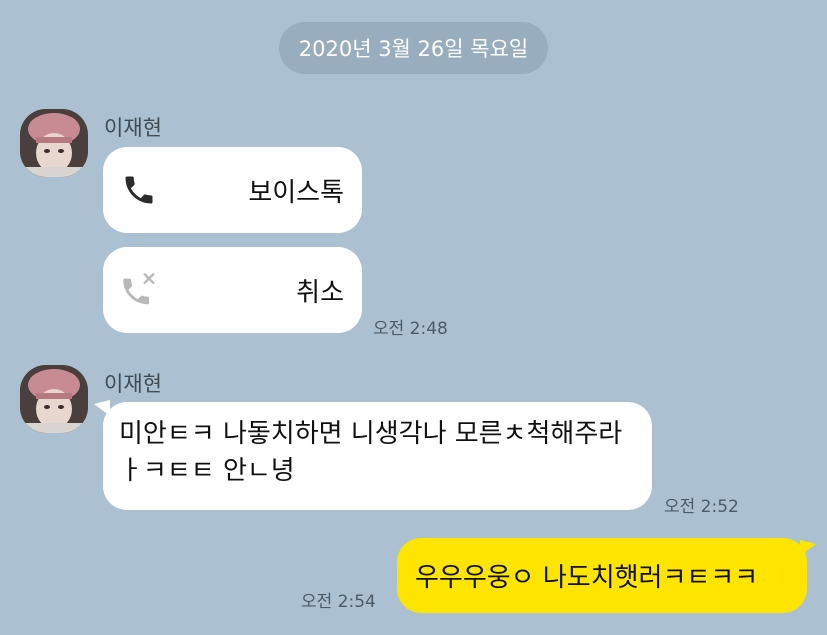  I want to click on cancelled-call-bubble: 취소, so click(232, 290).